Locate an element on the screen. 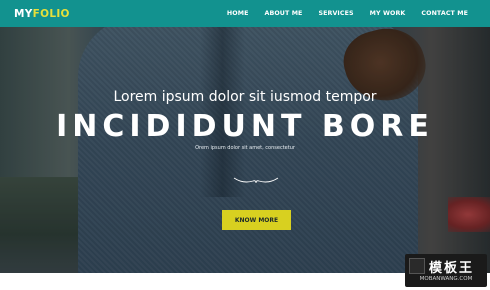  logo-part-my: MY is located at coordinates (23, 13).